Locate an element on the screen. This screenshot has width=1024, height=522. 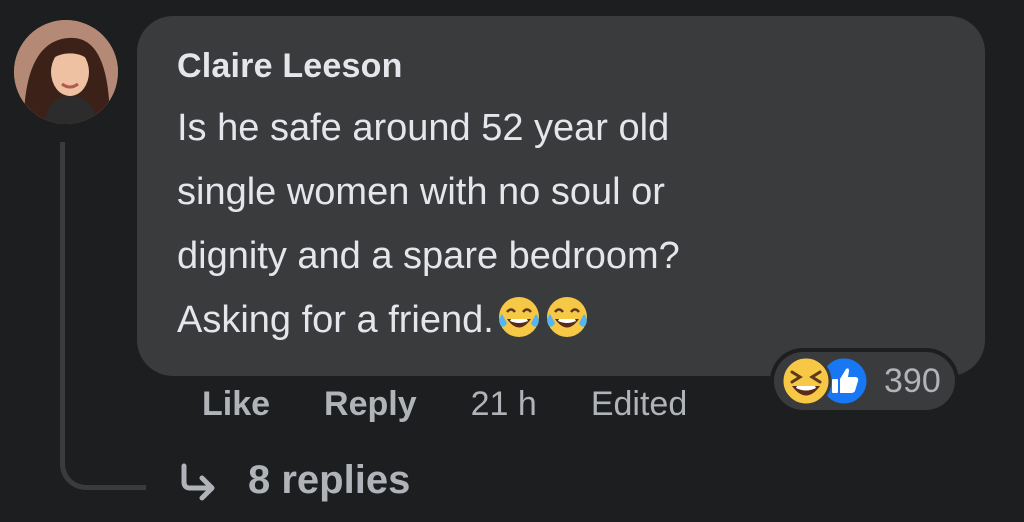
comment-timestamp: 21 h is located at coordinates (504, 404).